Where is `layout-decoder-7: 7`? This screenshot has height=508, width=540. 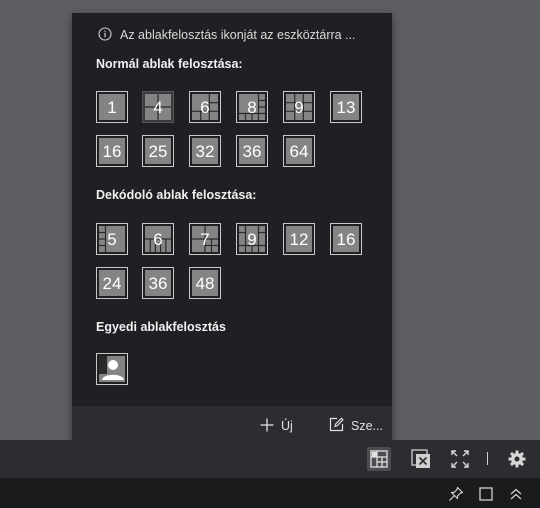
layout-decoder-7: 7 is located at coordinates (205, 239).